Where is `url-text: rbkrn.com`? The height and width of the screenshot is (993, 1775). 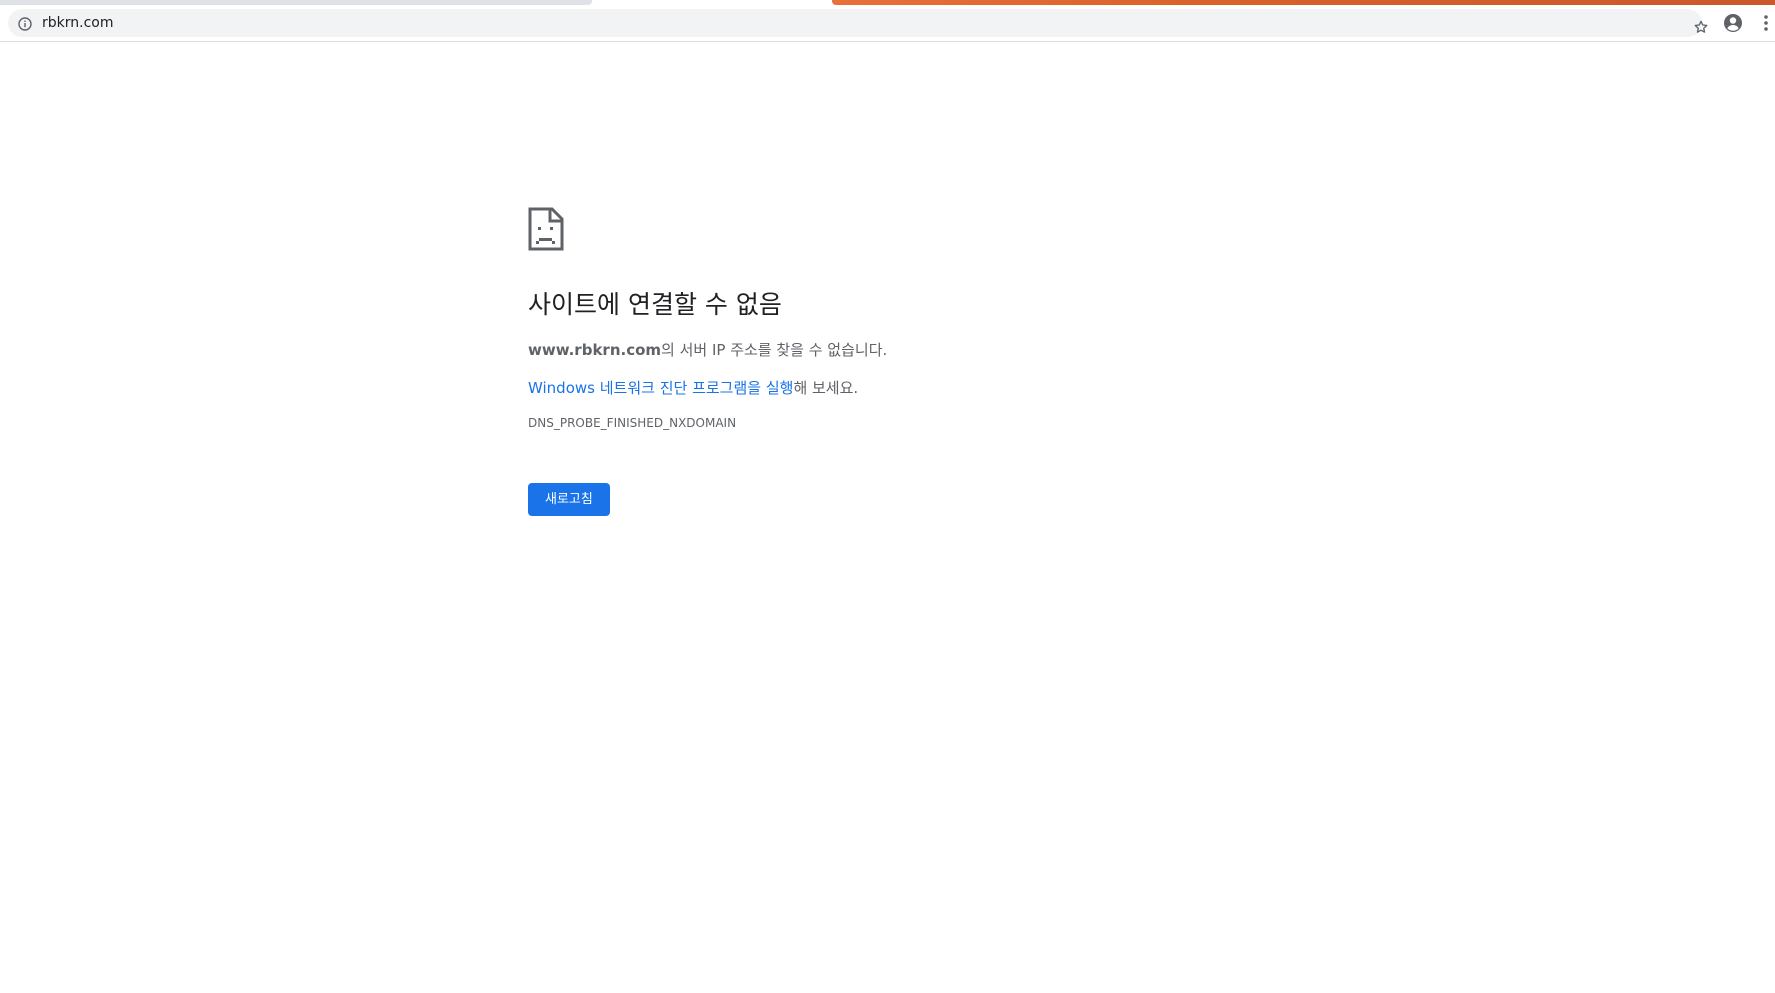
url-text: rbkrn.com is located at coordinates (77, 23).